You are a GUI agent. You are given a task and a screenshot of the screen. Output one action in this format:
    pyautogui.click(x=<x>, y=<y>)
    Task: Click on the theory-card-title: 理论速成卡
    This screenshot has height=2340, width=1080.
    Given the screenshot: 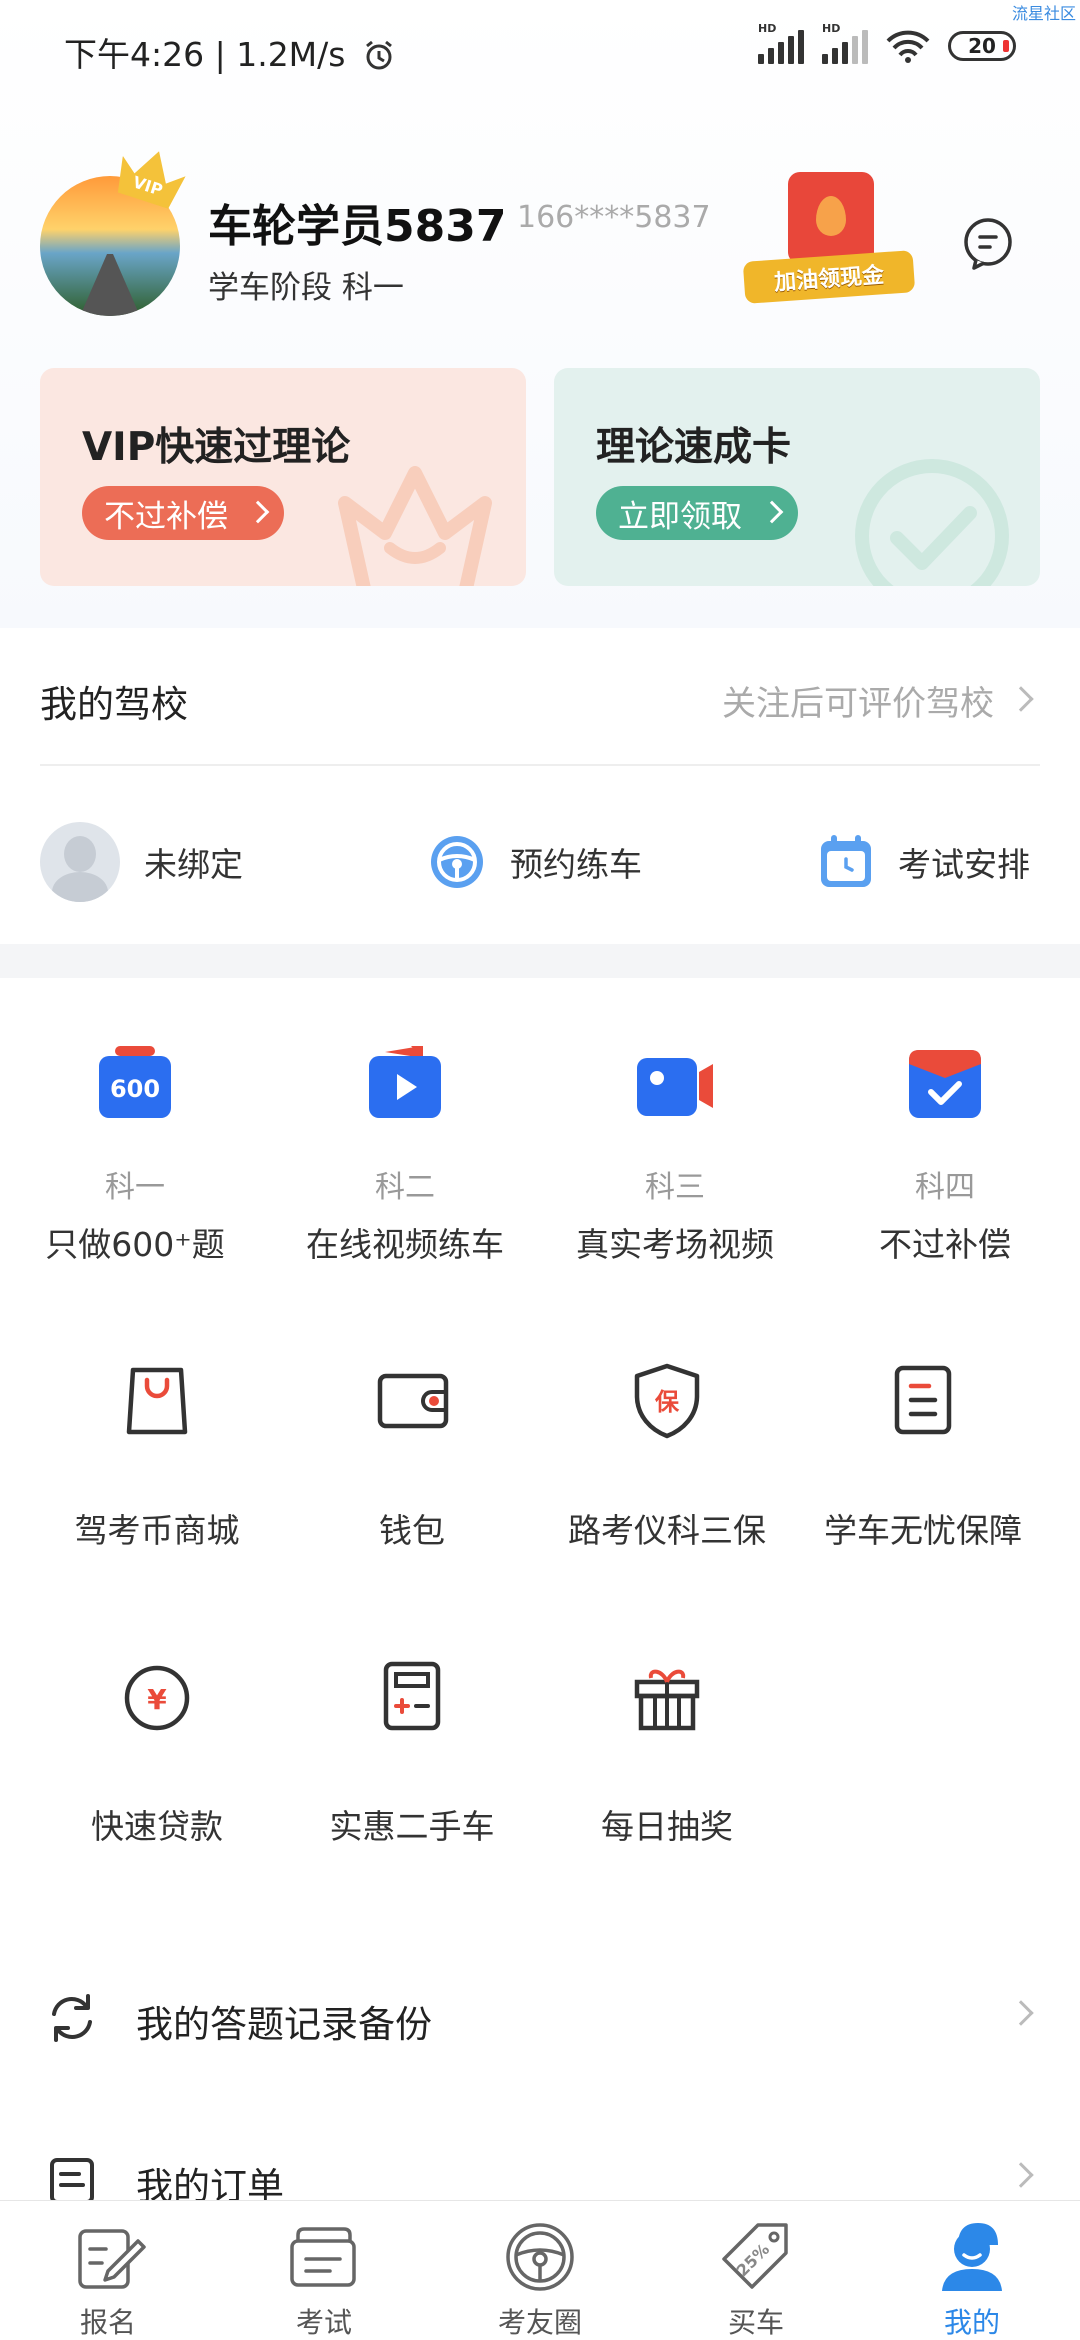 What is the action you would take?
    pyautogui.click(x=694, y=447)
    